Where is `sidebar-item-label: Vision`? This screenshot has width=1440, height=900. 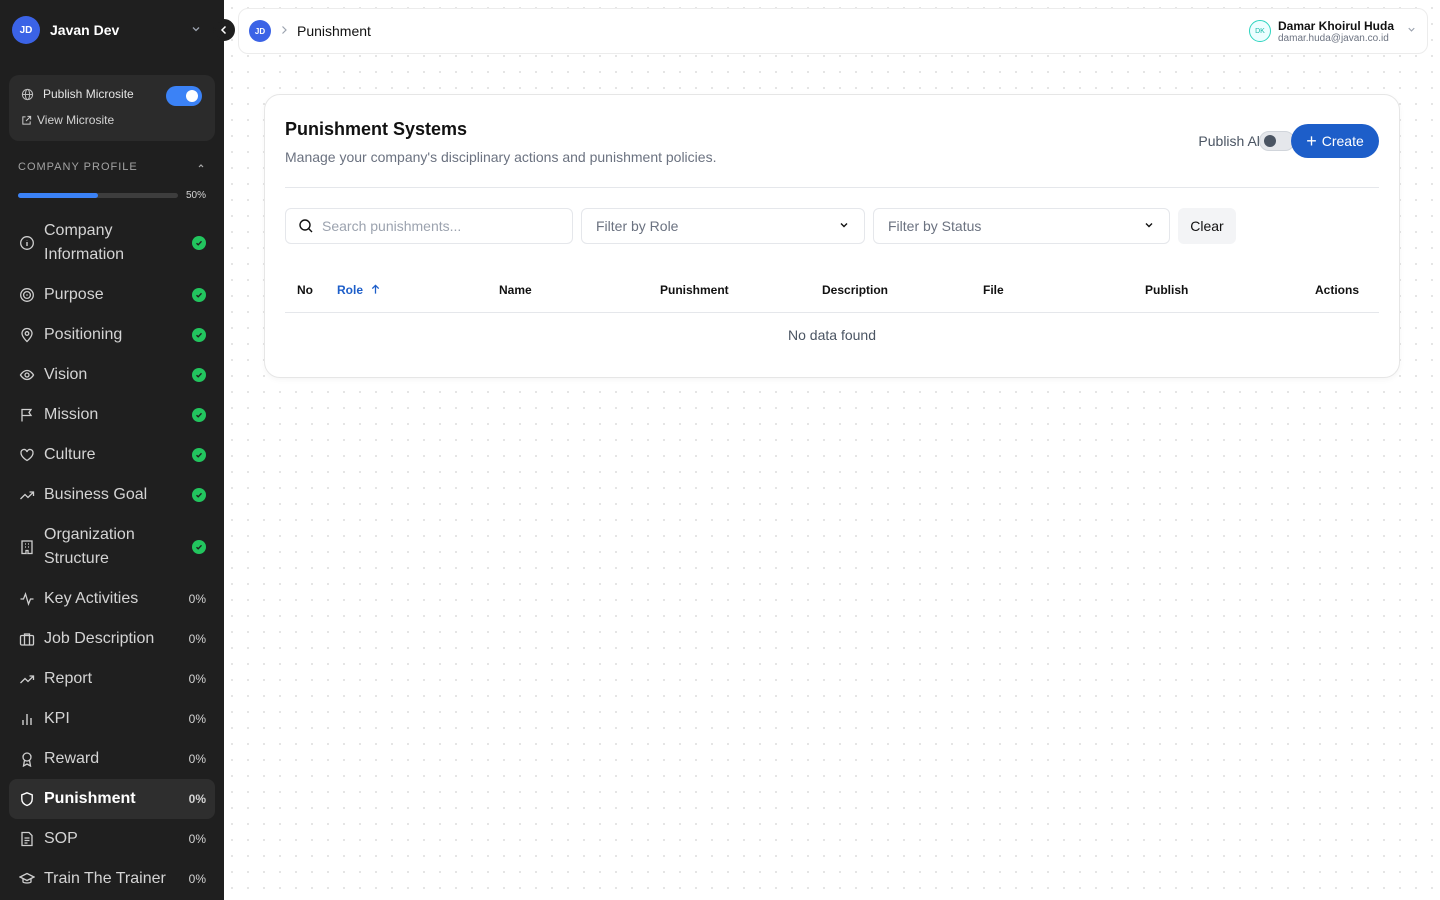 sidebar-item-label: Vision is located at coordinates (66, 374).